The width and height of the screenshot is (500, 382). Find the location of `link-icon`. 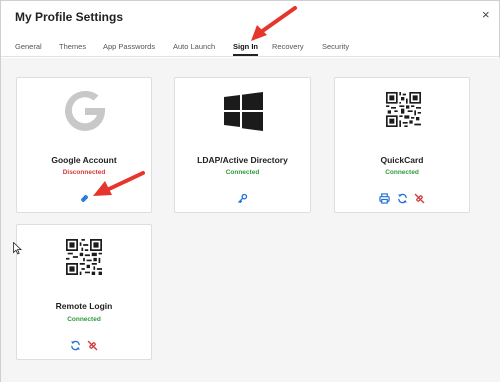

link-icon is located at coordinates (84, 198).